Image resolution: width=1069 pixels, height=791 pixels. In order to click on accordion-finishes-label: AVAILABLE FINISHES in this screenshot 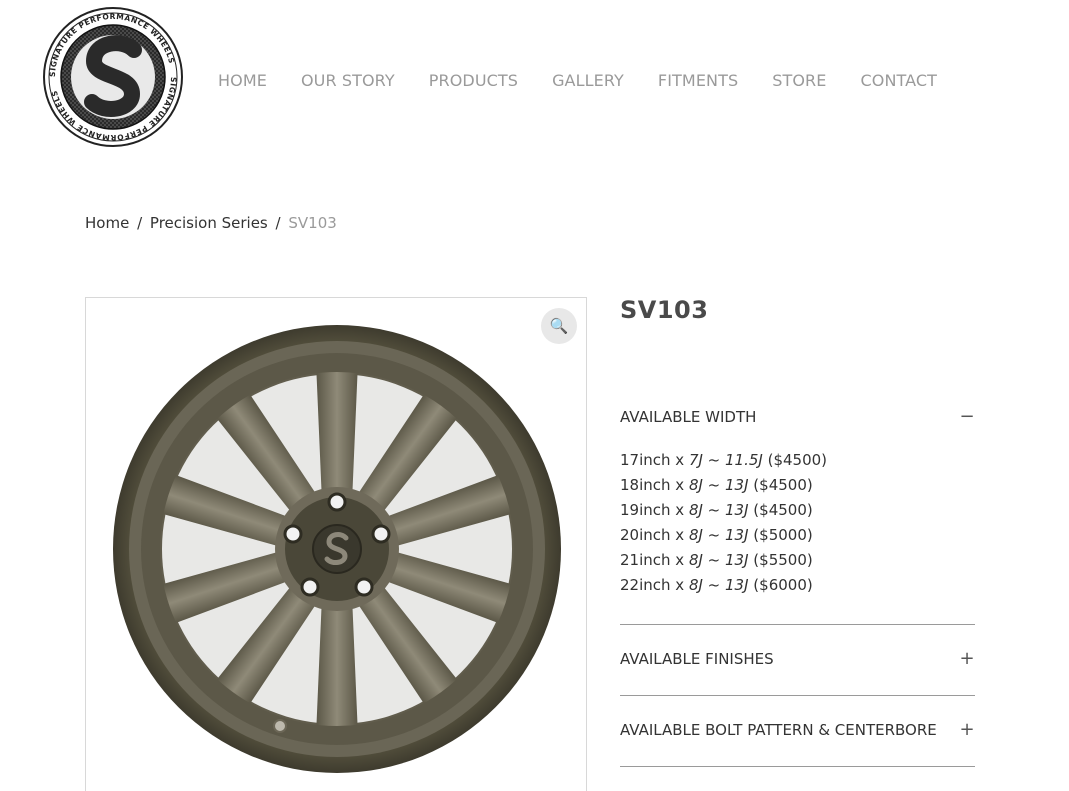, I will do `click(697, 659)`.